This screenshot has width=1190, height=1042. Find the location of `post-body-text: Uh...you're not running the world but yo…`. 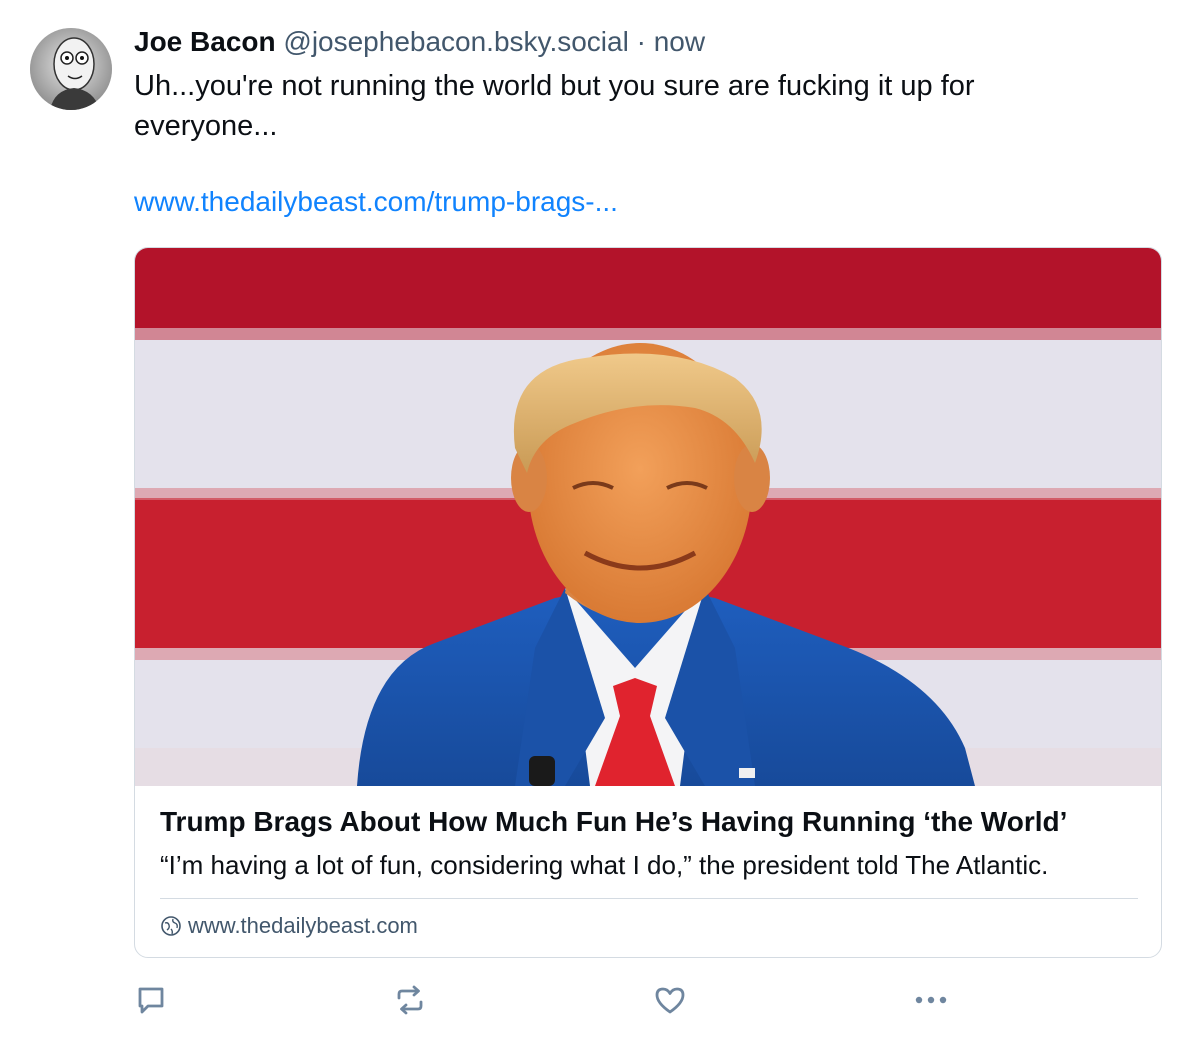

post-body-text: Uh...you're not running the world but yo… is located at coordinates (554, 106).